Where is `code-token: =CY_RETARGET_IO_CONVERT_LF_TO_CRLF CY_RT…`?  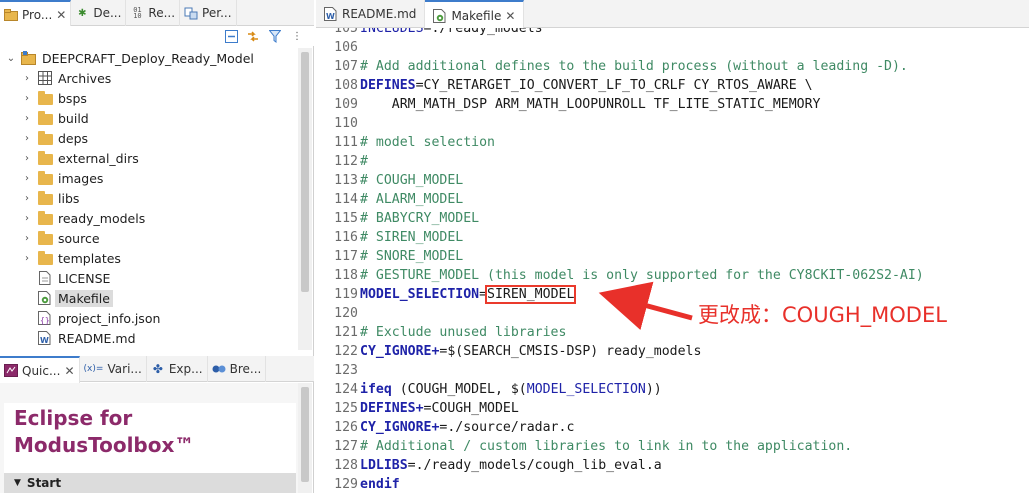 code-token: =CY_RETARGET_IO_CONVERT_LF_TO_CRLF CY_RT… is located at coordinates (614, 85).